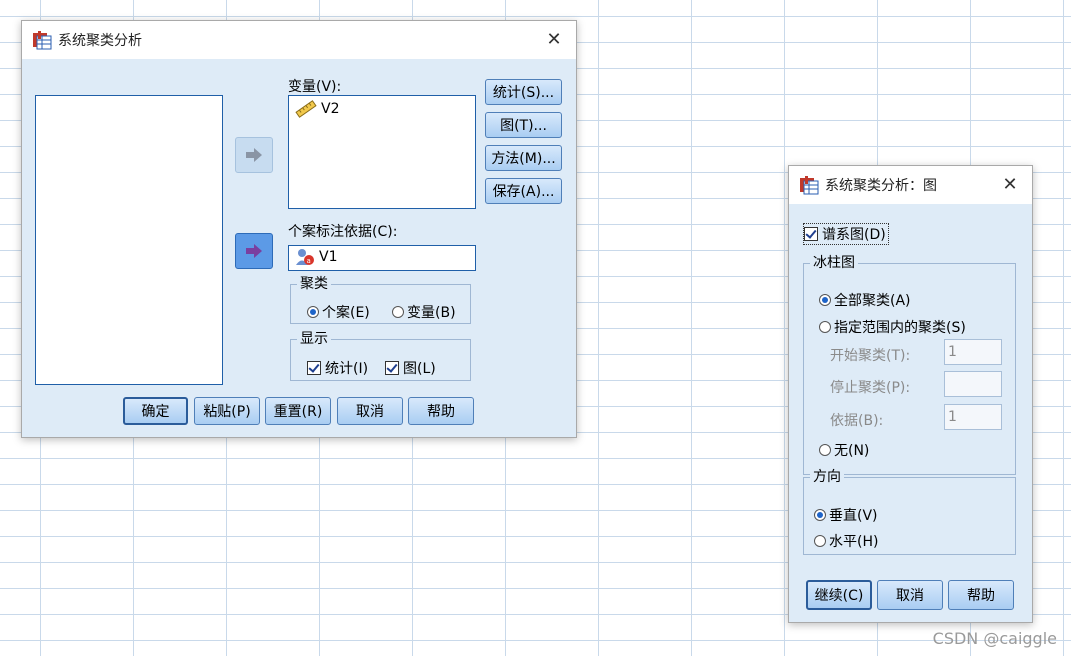 This screenshot has width=1071, height=656. I want to click on display-legend: 显示, so click(314, 339).